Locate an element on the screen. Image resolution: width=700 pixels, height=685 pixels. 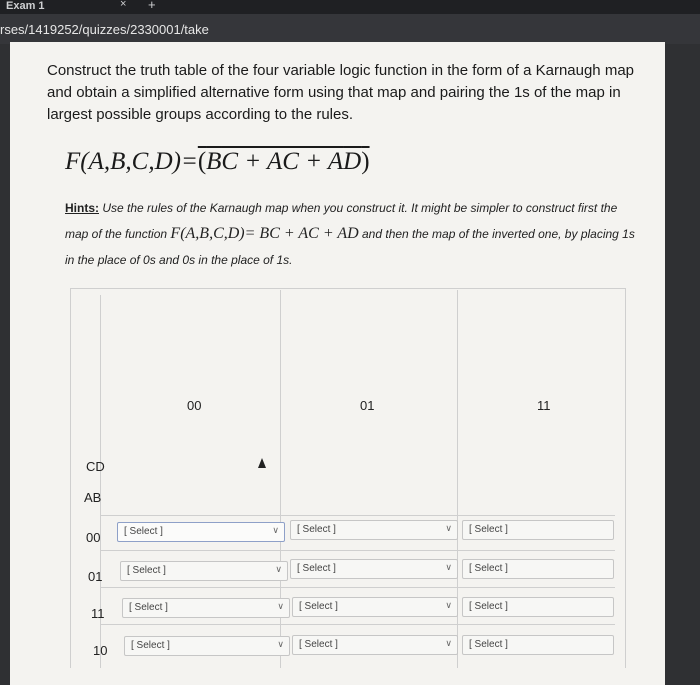
question-formula: F(A,B,C,D)=(BC + AC + AD) is located at coordinates (217, 162).